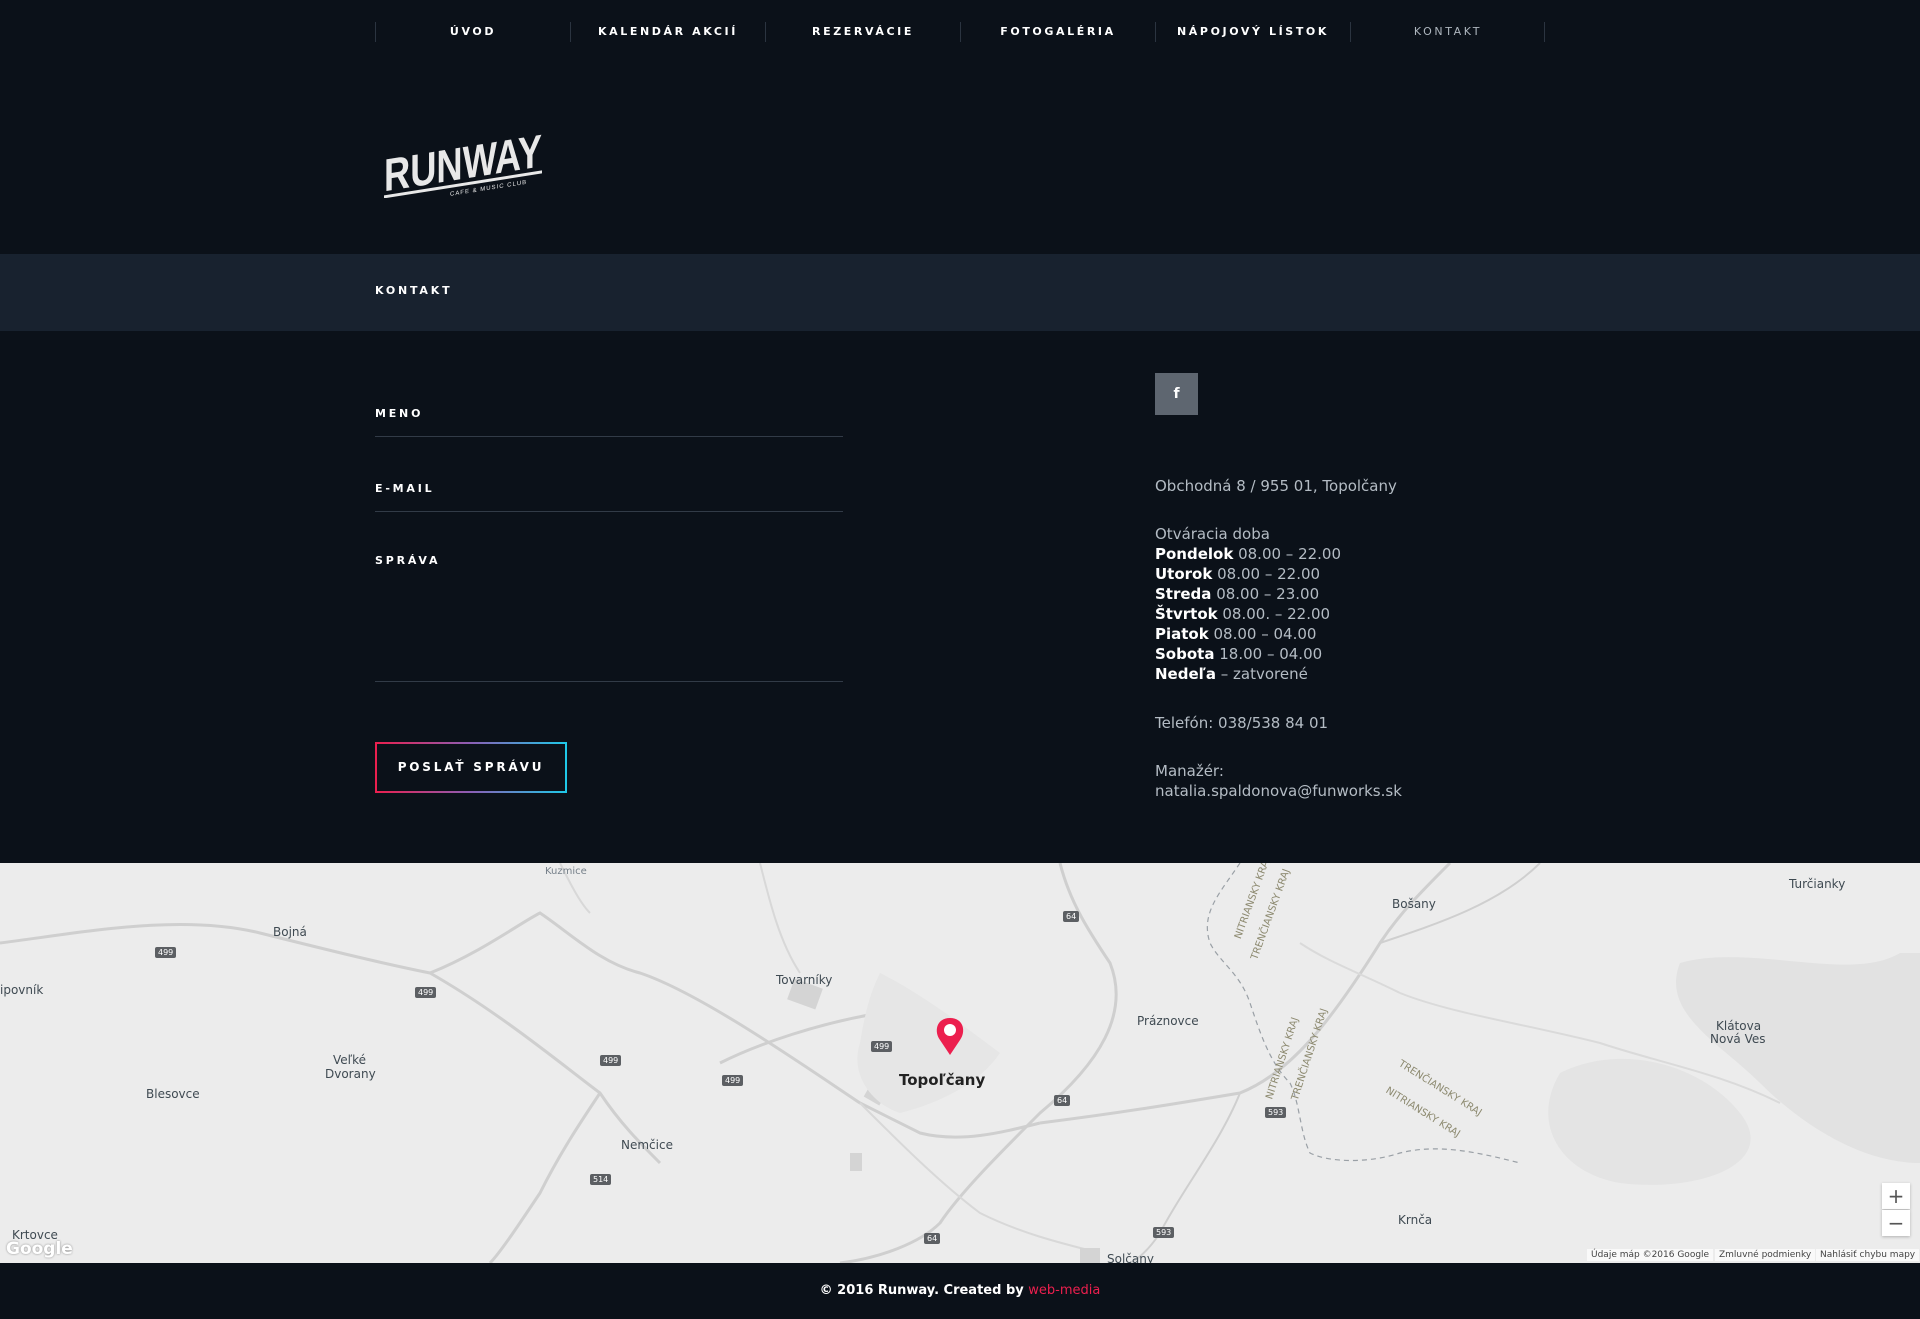 The image size is (1920, 1319). I want to click on hours-title: Otváracia doba, so click(1212, 534).